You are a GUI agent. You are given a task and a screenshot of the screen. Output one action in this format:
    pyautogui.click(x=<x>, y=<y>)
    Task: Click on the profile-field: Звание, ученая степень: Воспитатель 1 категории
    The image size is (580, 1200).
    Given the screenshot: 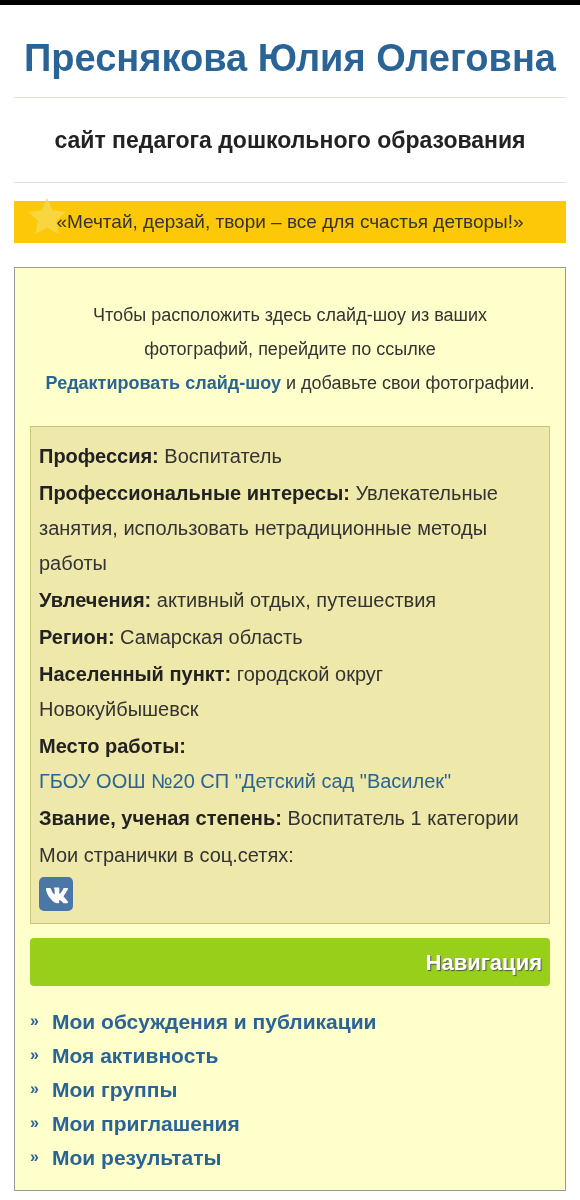 What is the action you would take?
    pyautogui.click(x=290, y=819)
    